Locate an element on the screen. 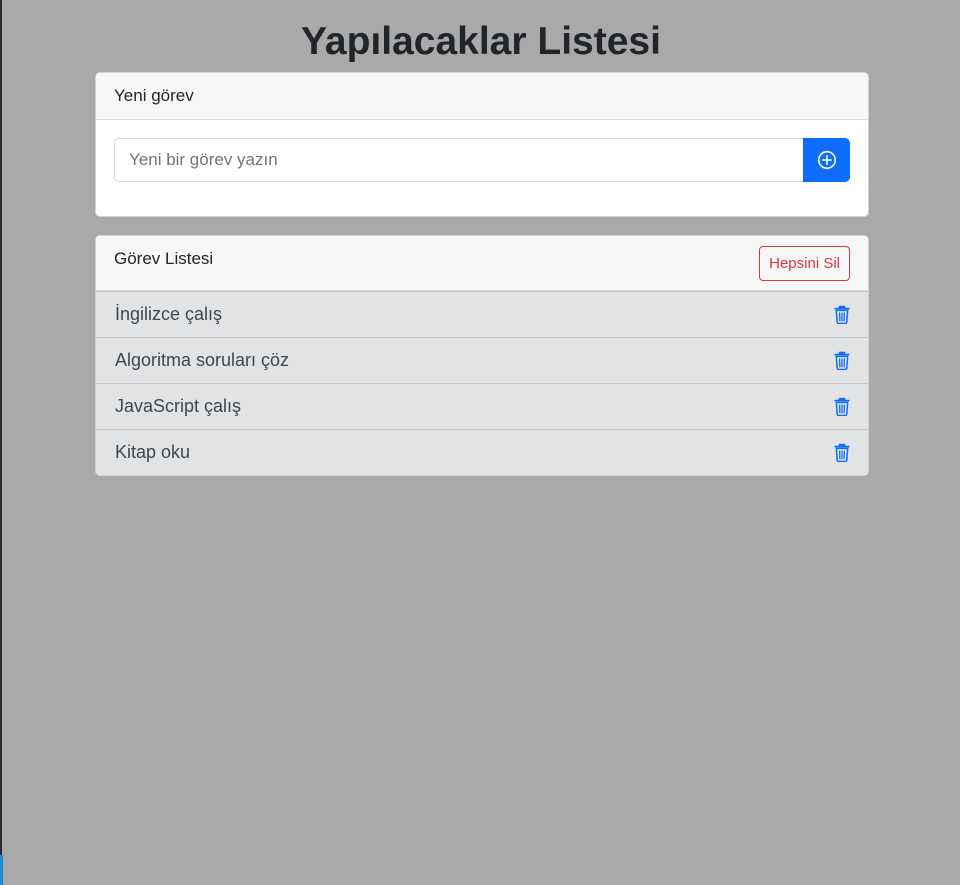  task-label: Algoritma soruları çöz is located at coordinates (202, 360).